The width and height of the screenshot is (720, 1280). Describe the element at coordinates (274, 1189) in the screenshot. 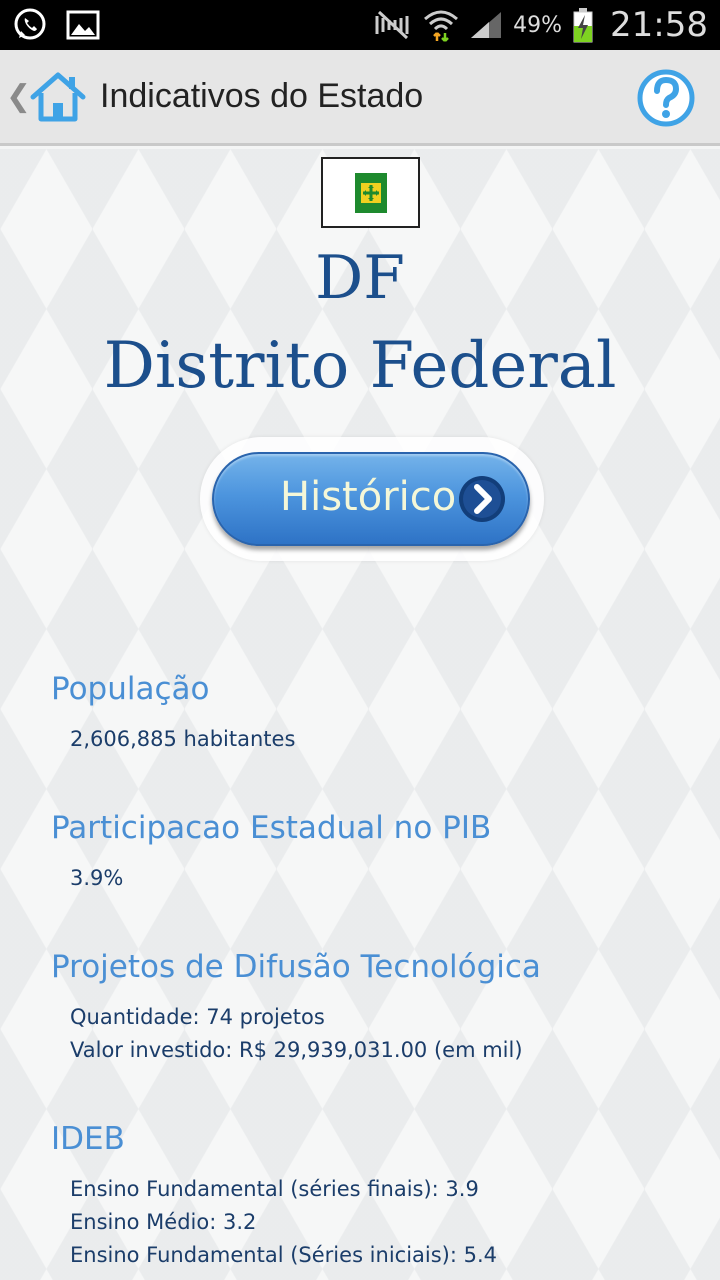

I see `ideb-fundamental-finais: Ensino Fundamental (séries finais): 3.9` at that location.